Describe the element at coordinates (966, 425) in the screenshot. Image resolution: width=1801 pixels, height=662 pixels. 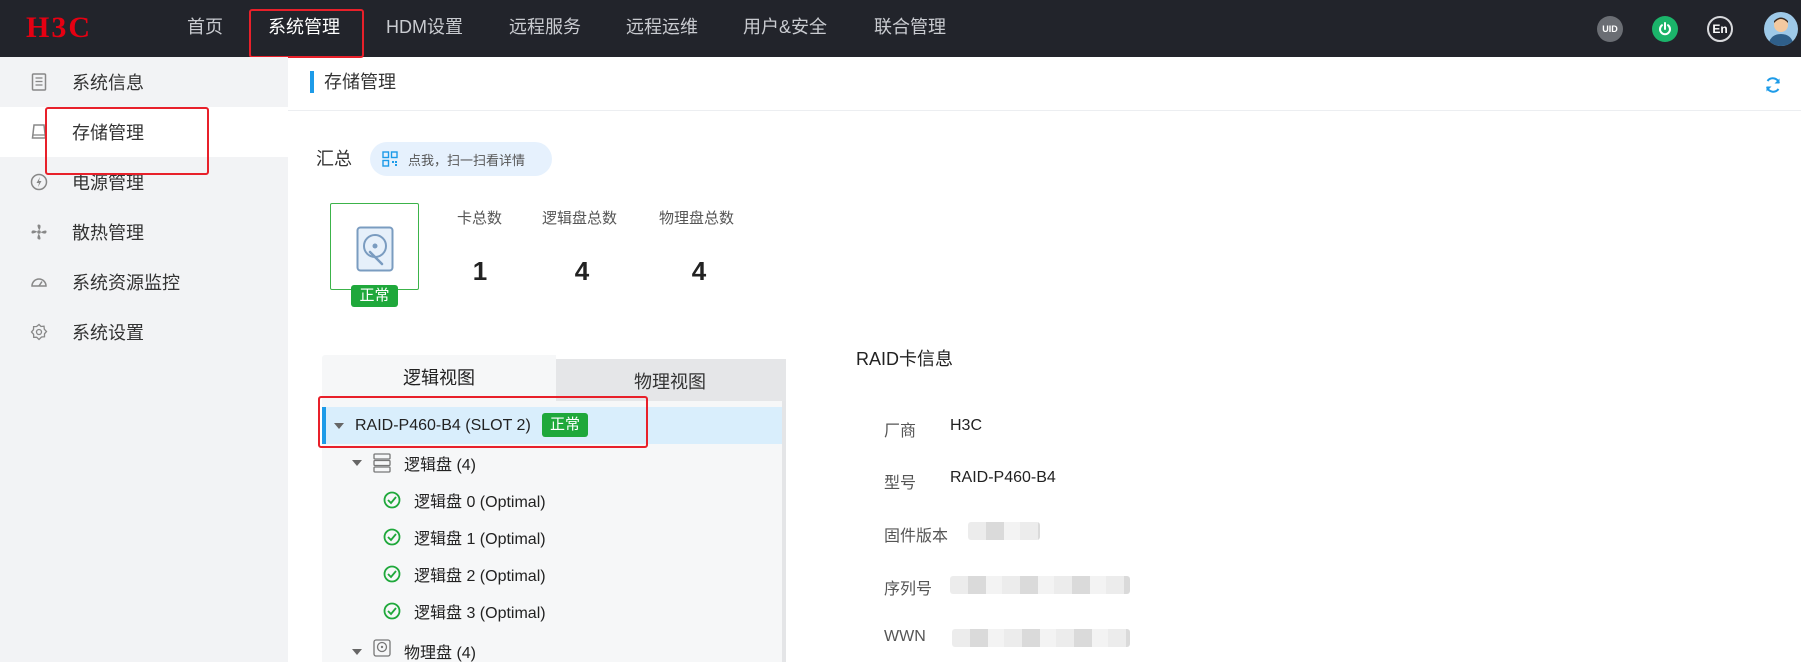
I see `info-value-vendor: H3C` at that location.